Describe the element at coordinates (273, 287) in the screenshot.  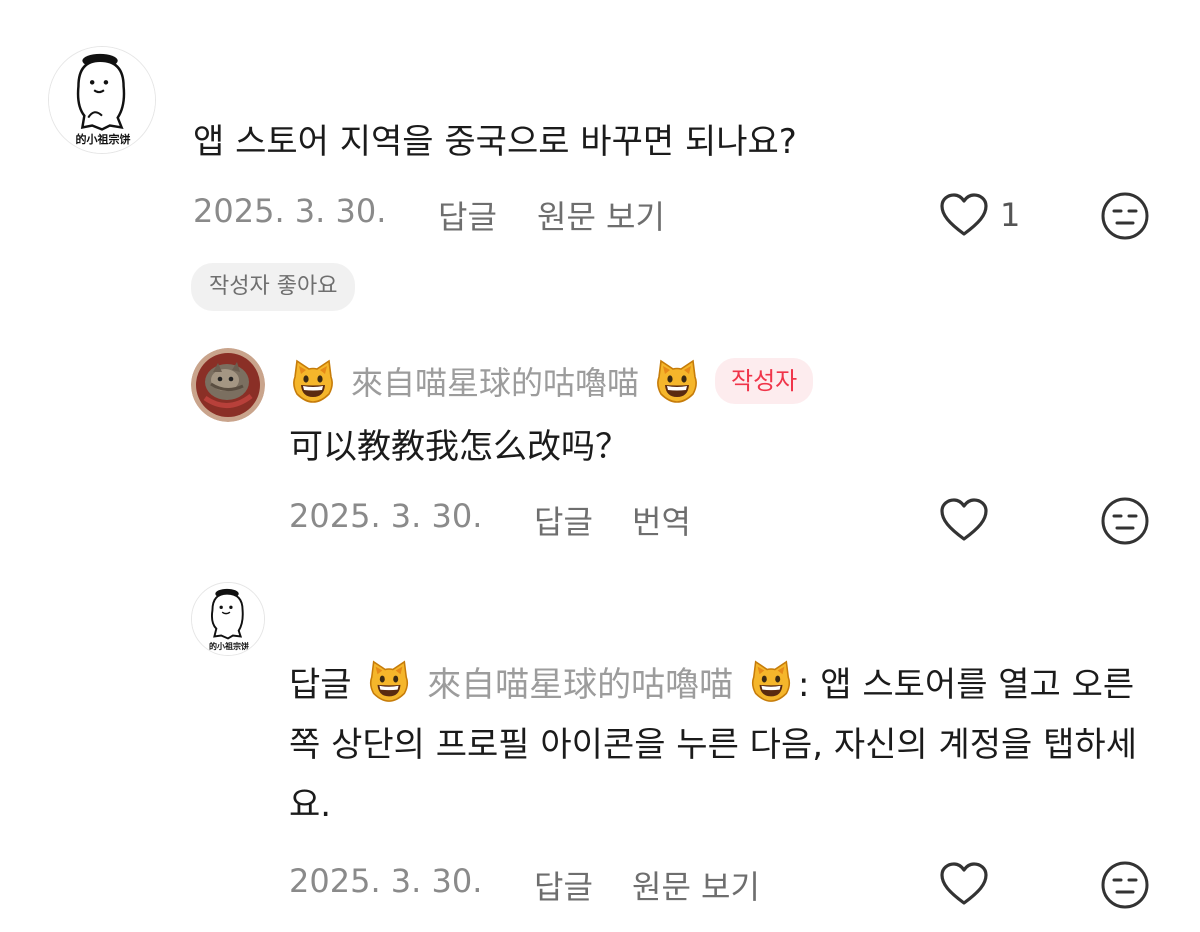
I see `author-liked-chip: 작성자 좋아요` at that location.